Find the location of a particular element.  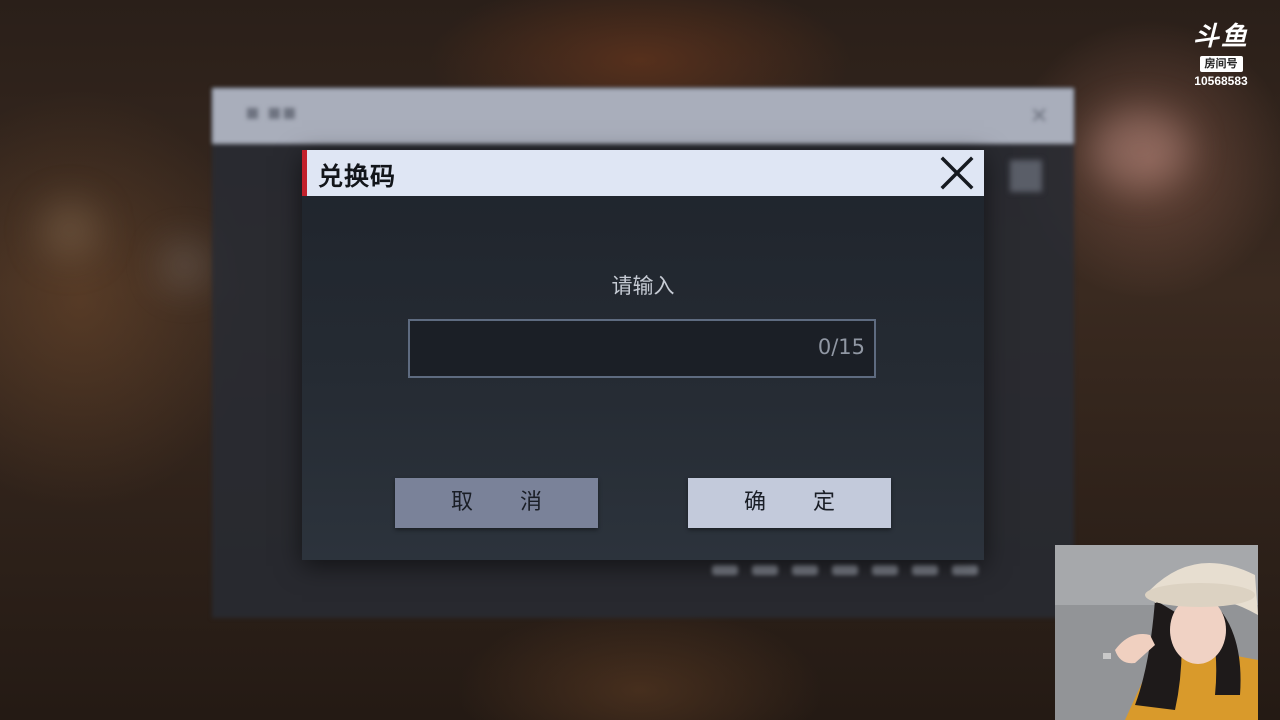

room-id: 10568583 is located at coordinates (1221, 81).